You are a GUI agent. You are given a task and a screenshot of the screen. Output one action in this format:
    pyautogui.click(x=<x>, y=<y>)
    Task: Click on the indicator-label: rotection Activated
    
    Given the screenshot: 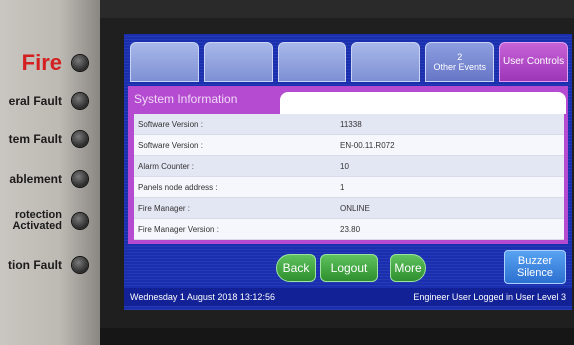 What is the action you would take?
    pyautogui.click(x=37, y=221)
    